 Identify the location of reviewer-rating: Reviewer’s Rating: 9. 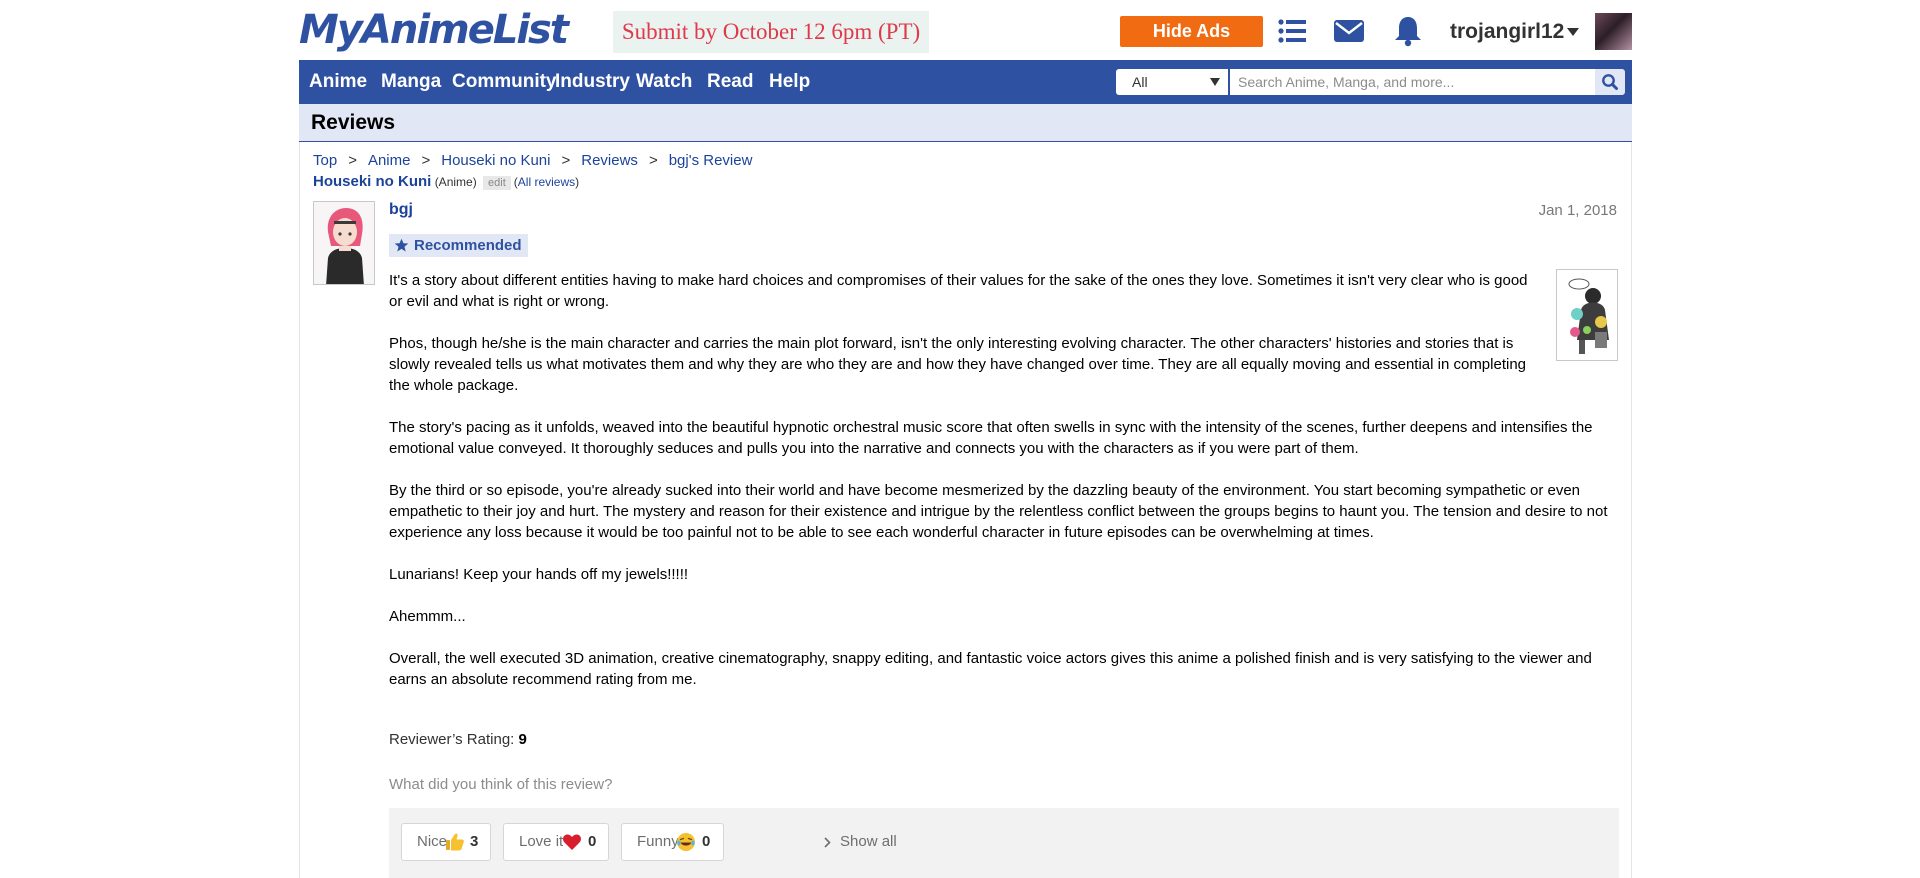
(458, 739).